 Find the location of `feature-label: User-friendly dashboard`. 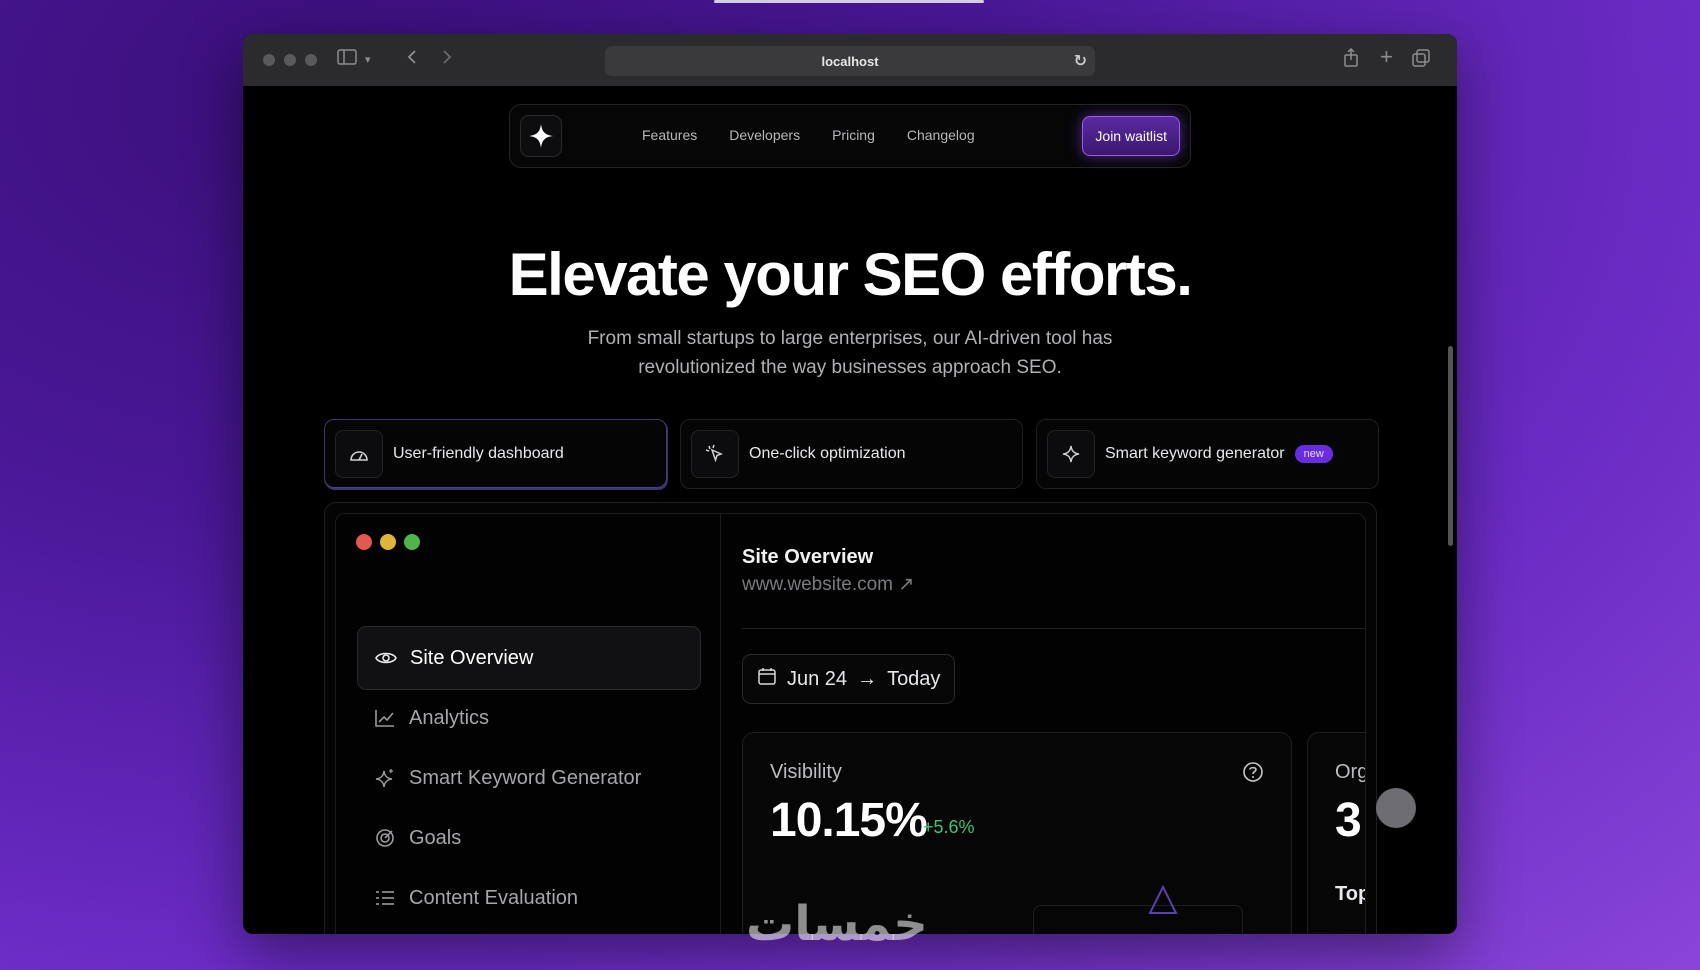

feature-label: User-friendly dashboard is located at coordinates (478, 453).